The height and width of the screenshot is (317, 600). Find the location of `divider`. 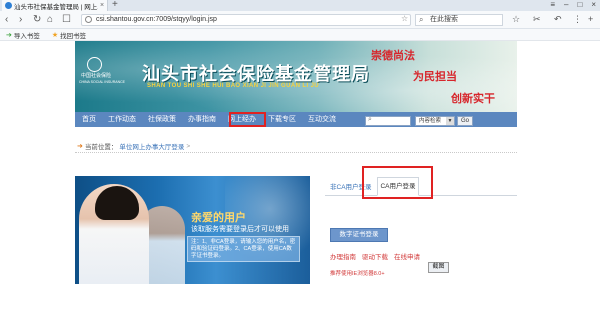

divider is located at coordinates (296, 152).